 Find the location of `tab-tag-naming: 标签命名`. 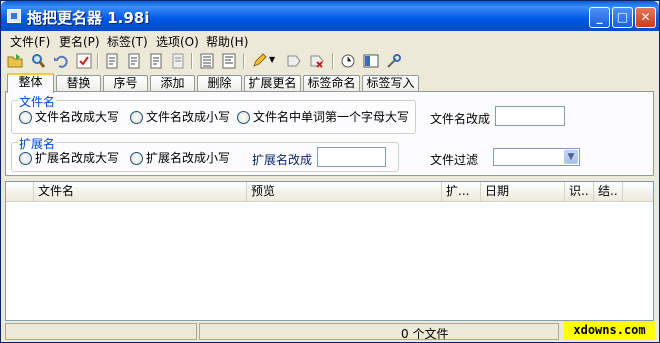

tab-tag-naming: 标签命名 is located at coordinates (331, 83).